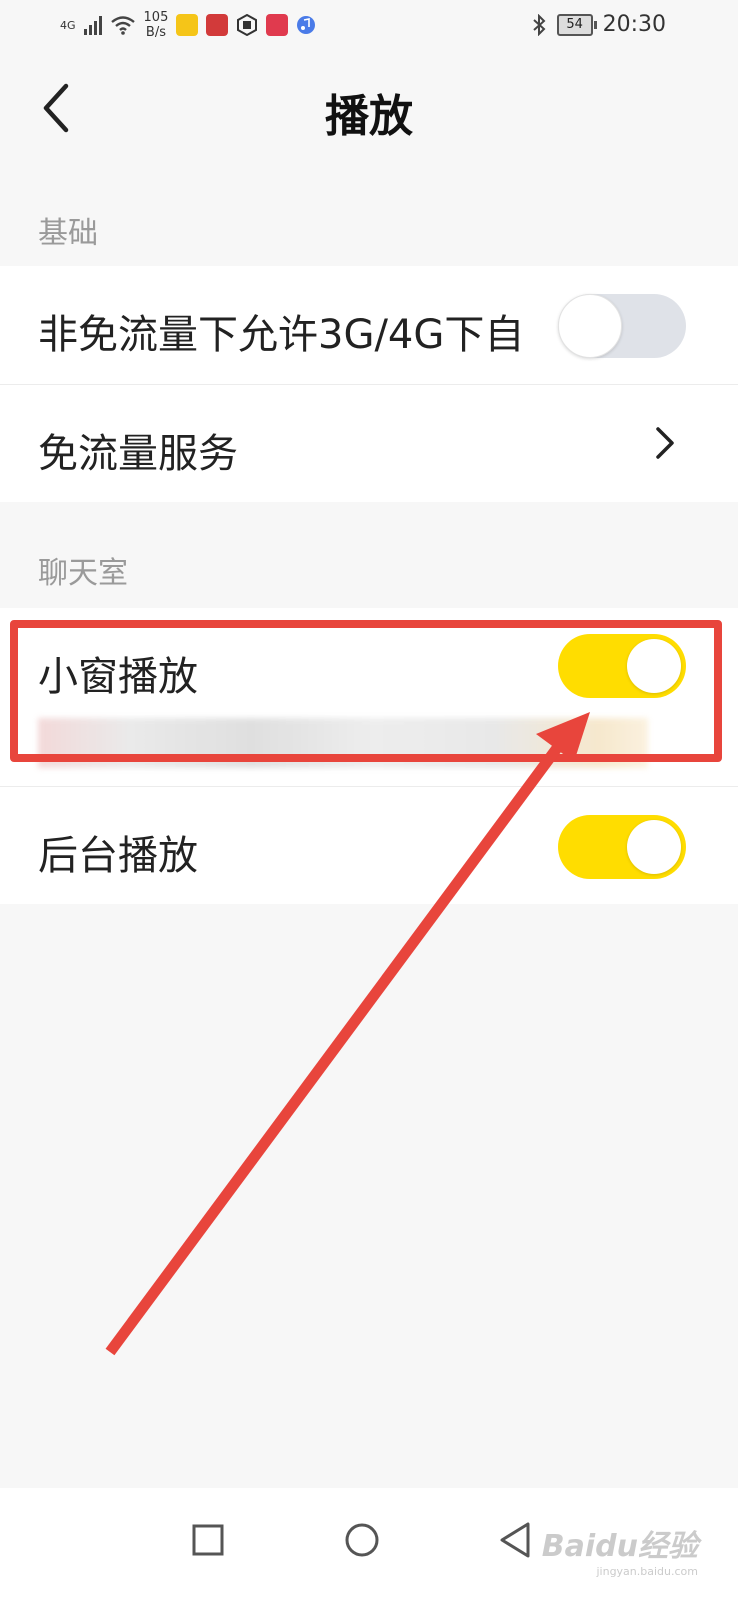 Image resolution: width=738 pixels, height=1600 pixels. I want to click on back-nav-icon, so click(516, 1540).